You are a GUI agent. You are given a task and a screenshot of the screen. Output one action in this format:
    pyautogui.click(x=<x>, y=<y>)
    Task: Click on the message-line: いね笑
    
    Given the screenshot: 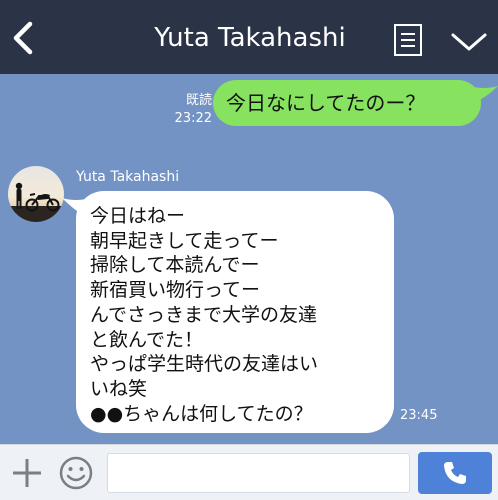 What is the action you would take?
    pyautogui.click(x=119, y=388)
    